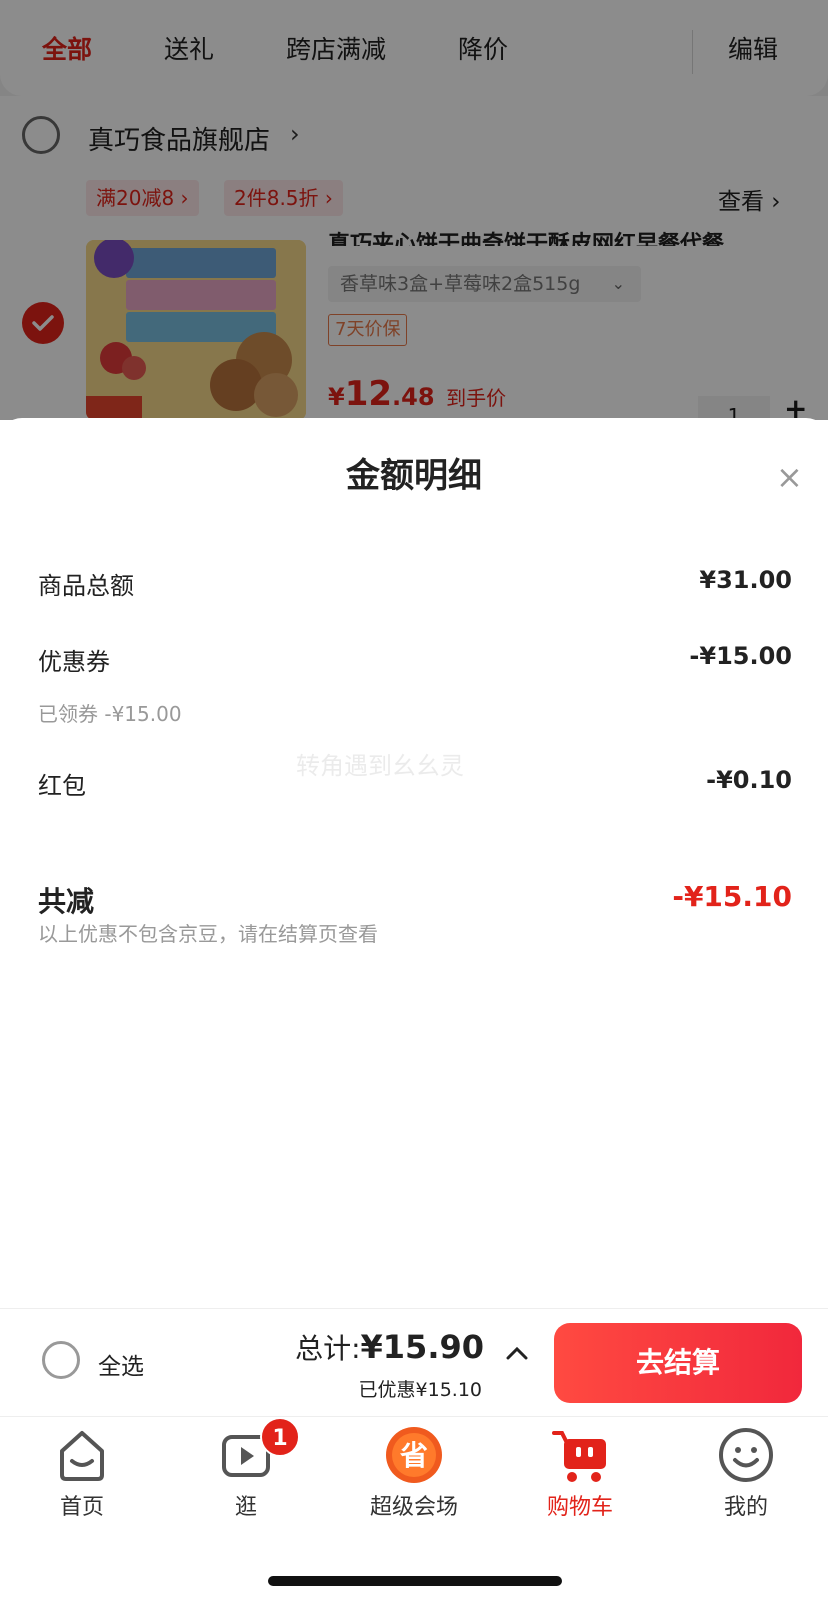  I want to click on select-all-checkbox, so click(61, 1360).